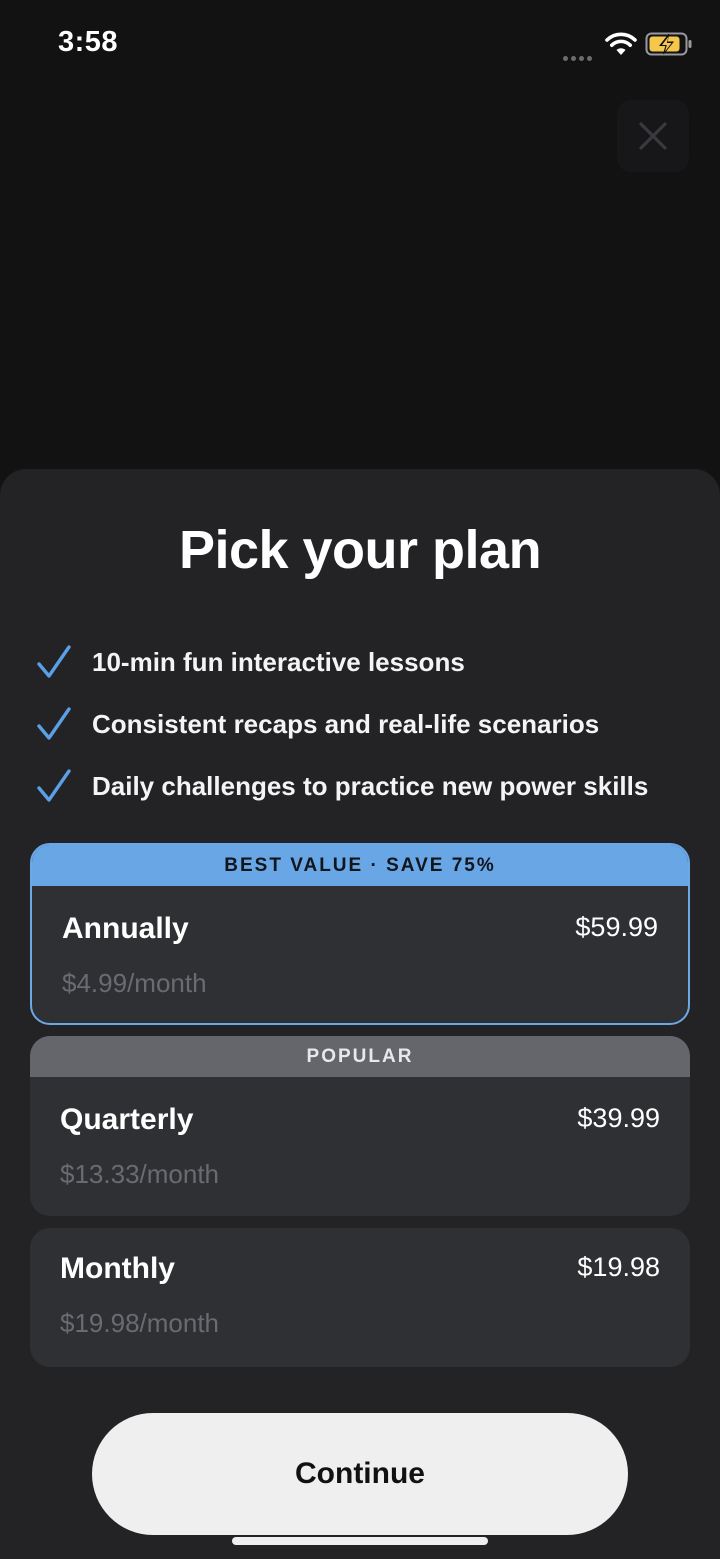 The image size is (720, 1559). I want to click on status-bar: 3:58, so click(360, 45).